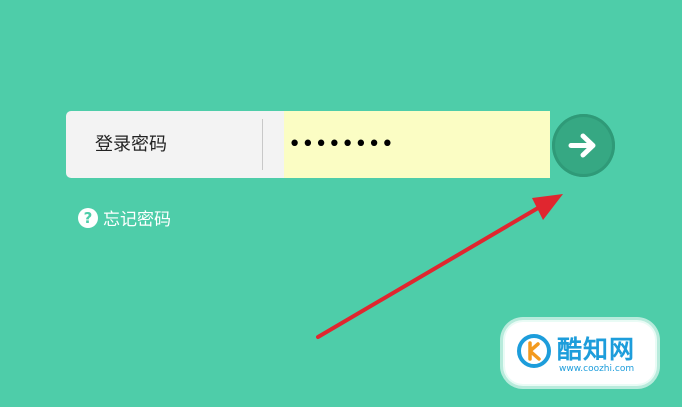 This screenshot has width=682, height=407. I want to click on watermark: 酷知网 www.coozhi.com, so click(580, 353).